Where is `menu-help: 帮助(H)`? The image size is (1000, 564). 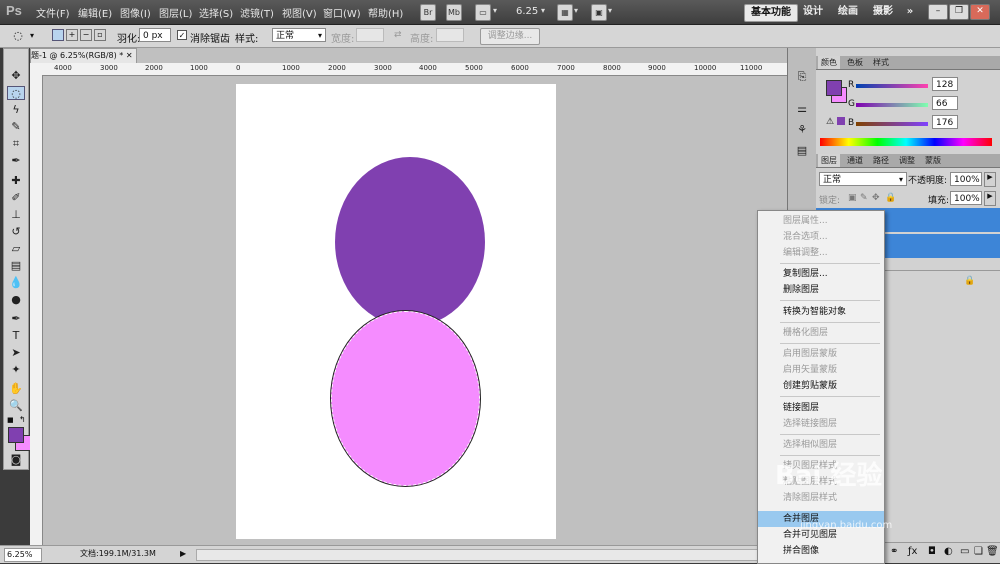 menu-help: 帮助(H) is located at coordinates (385, 12).